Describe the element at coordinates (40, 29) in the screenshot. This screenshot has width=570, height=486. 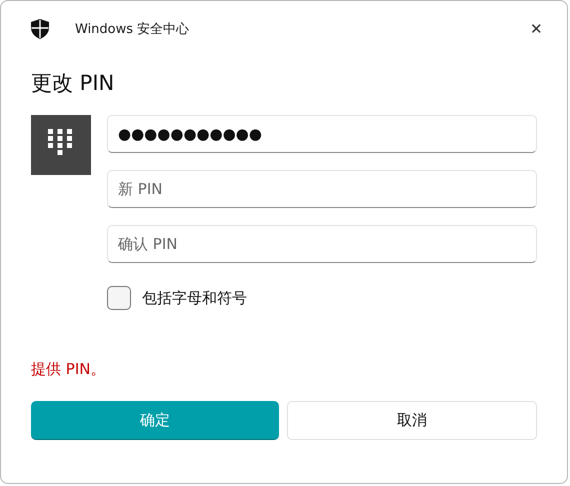
I see `shield-icon` at that location.